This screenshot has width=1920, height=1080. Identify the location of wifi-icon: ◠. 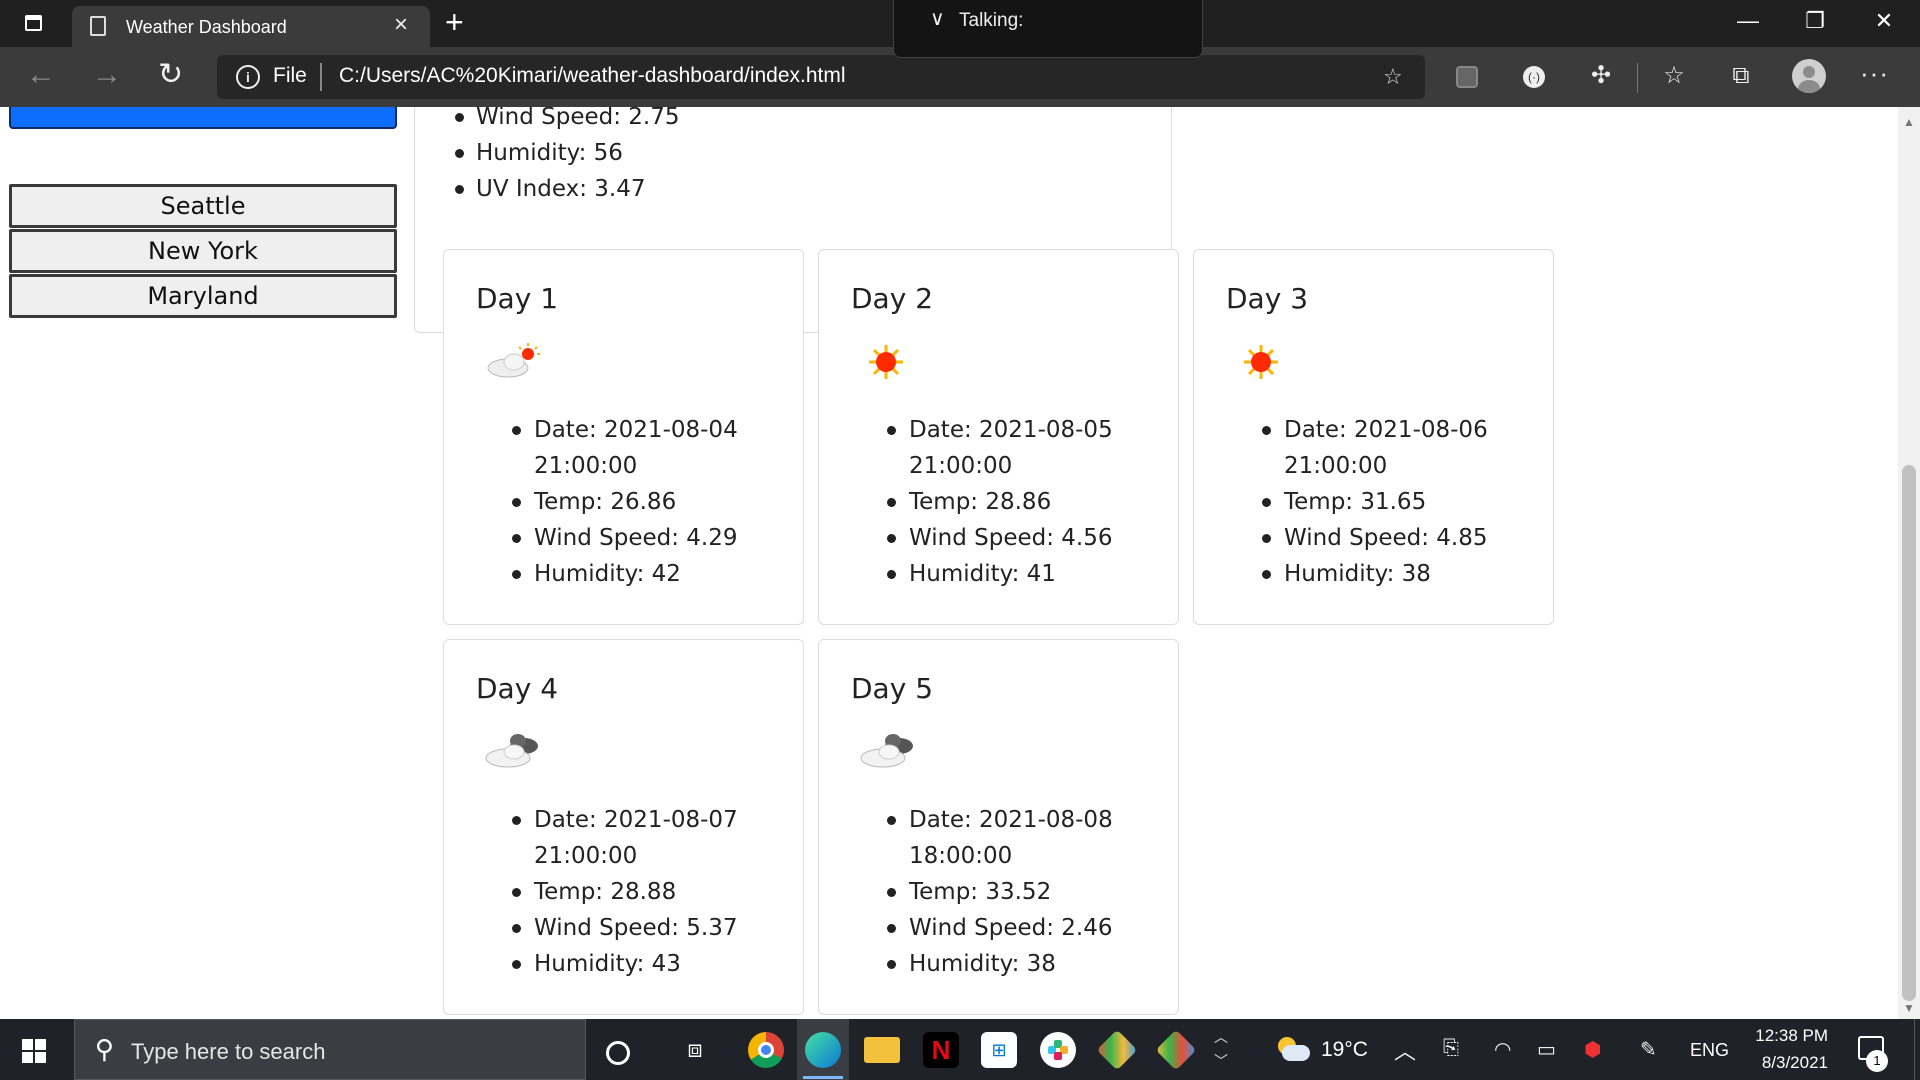
(1502, 1049).